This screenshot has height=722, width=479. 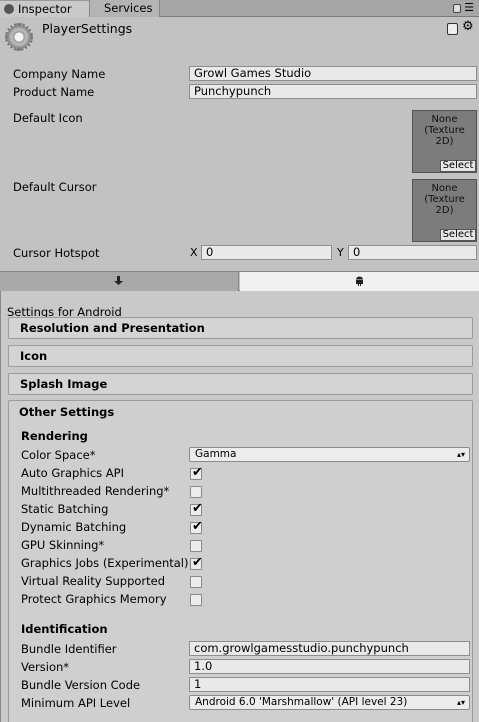 I want to click on tab-services-label: Services, so click(x=128, y=8).